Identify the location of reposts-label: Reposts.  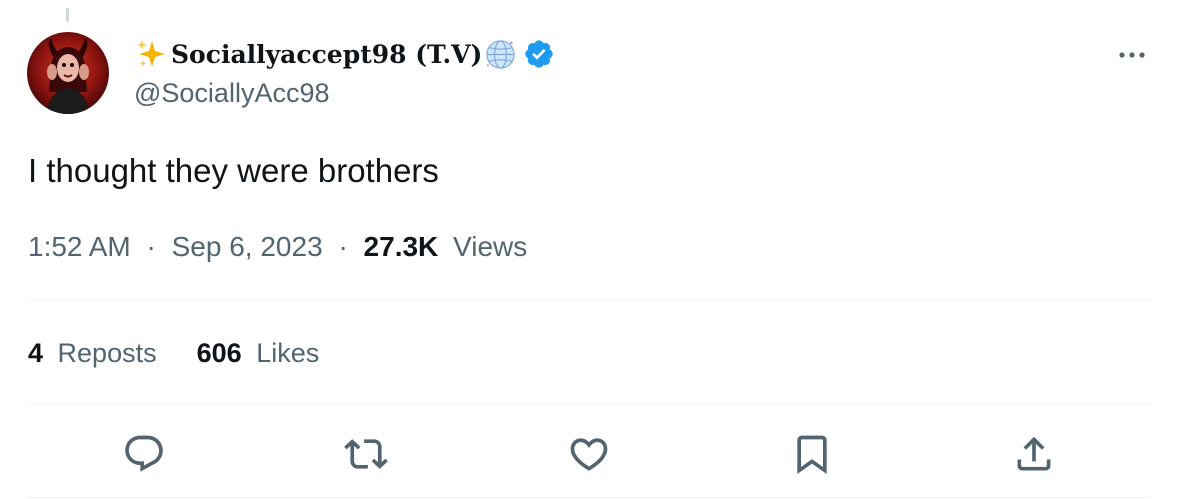
(107, 353).